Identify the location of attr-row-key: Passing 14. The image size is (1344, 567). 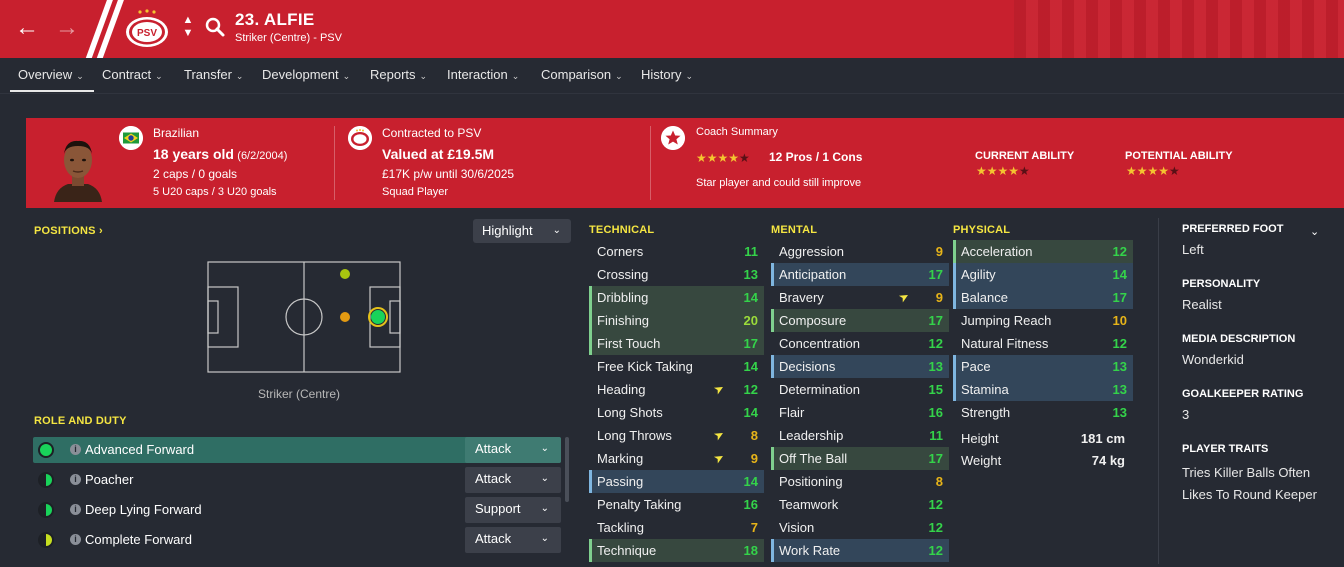
(676, 481).